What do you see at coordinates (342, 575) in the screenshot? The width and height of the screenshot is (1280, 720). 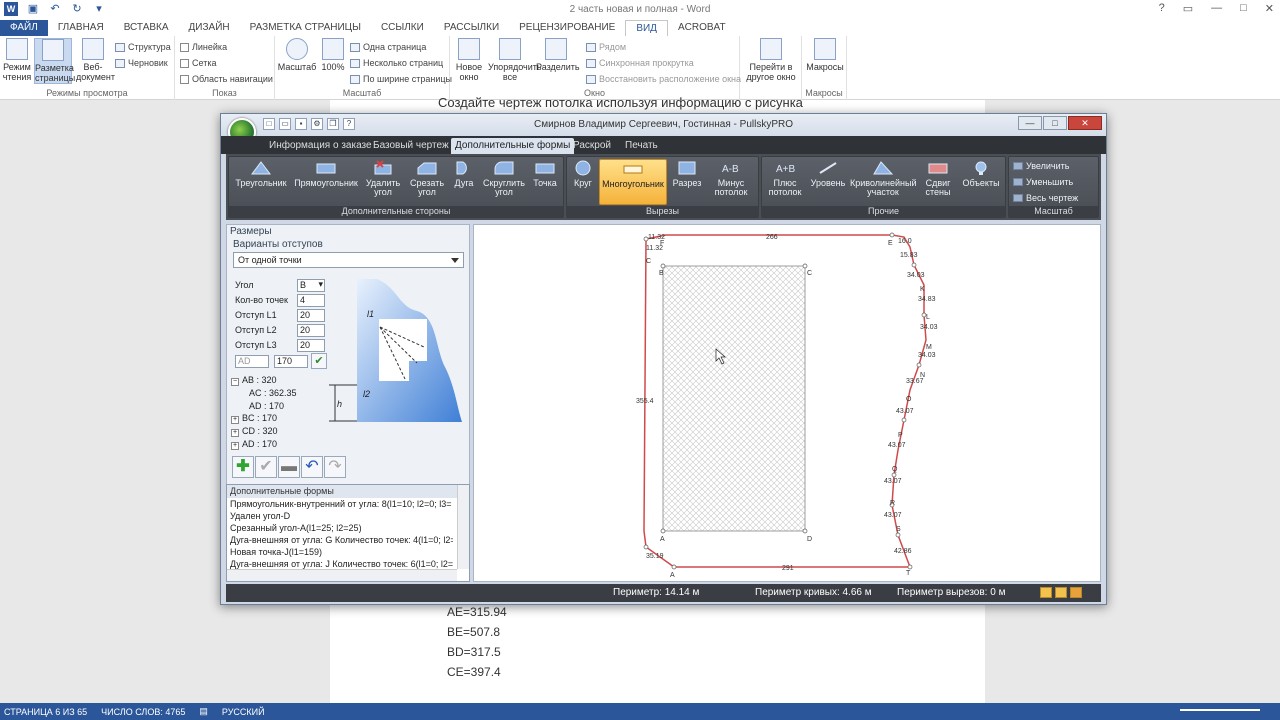 I see `list-horizontal-scrollbar` at bounding box center [342, 575].